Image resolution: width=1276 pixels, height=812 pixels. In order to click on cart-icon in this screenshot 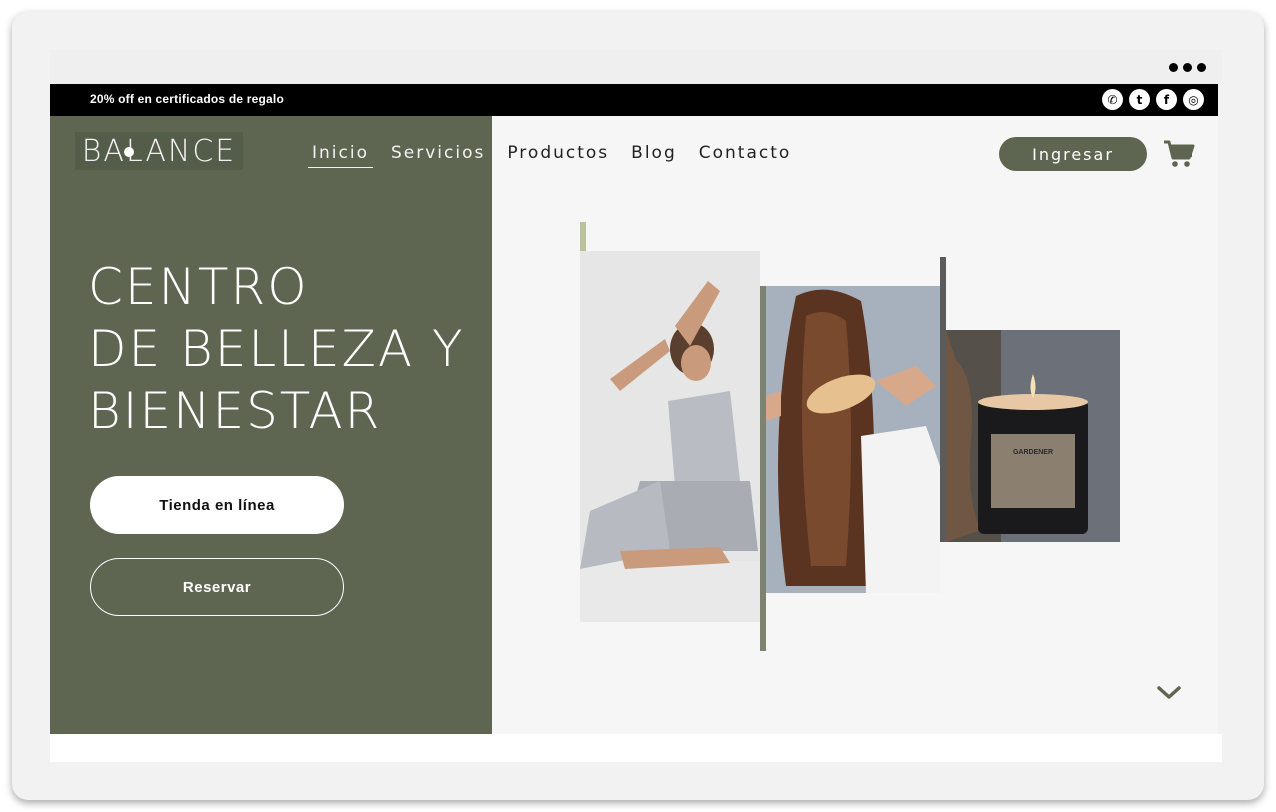, I will do `click(1179, 154)`.